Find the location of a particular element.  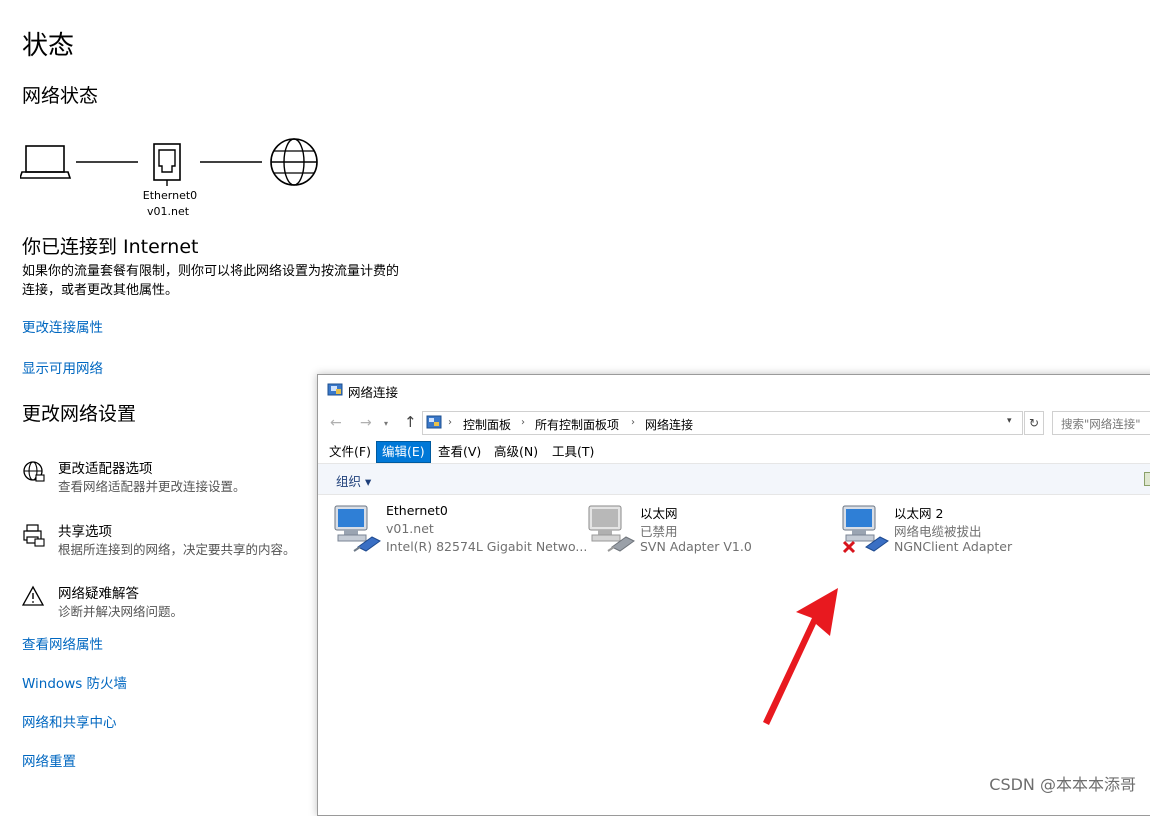

watermark: CSDN @本本本添哥 is located at coordinates (1062, 784).